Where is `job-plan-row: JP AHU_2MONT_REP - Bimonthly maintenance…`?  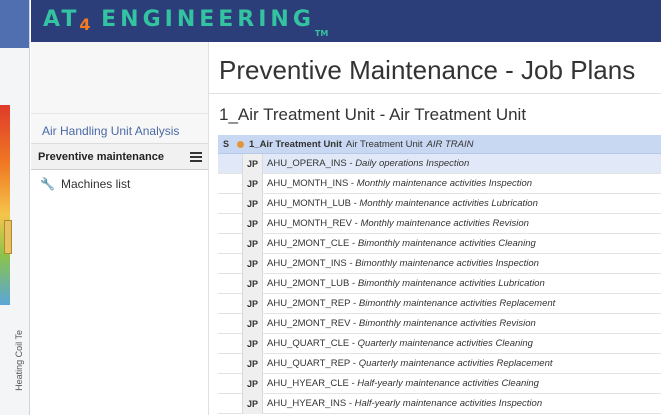
job-plan-row: JP AHU_2MONT_REP - Bimonthly maintenance… is located at coordinates (439, 303).